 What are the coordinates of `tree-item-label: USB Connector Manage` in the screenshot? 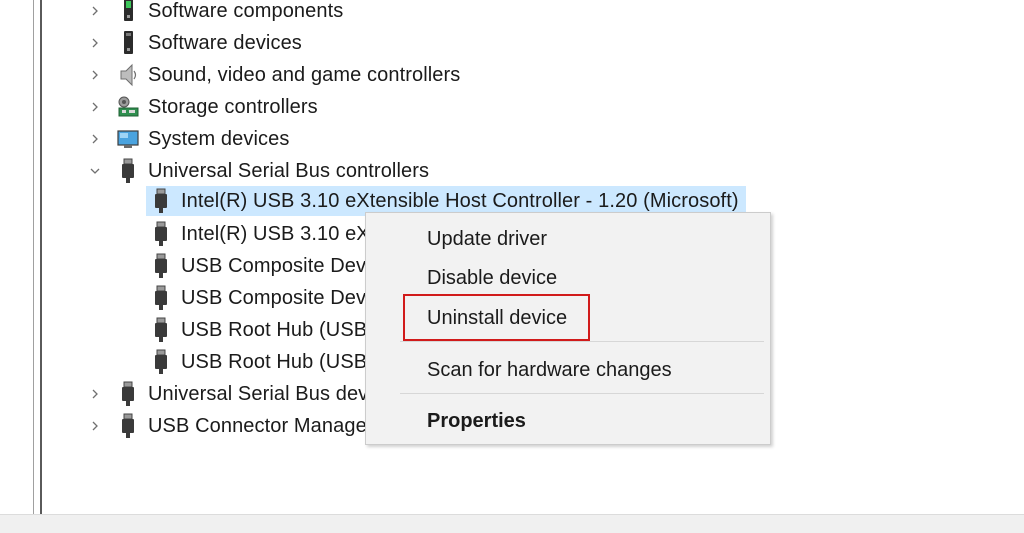 It's located at (257, 425).